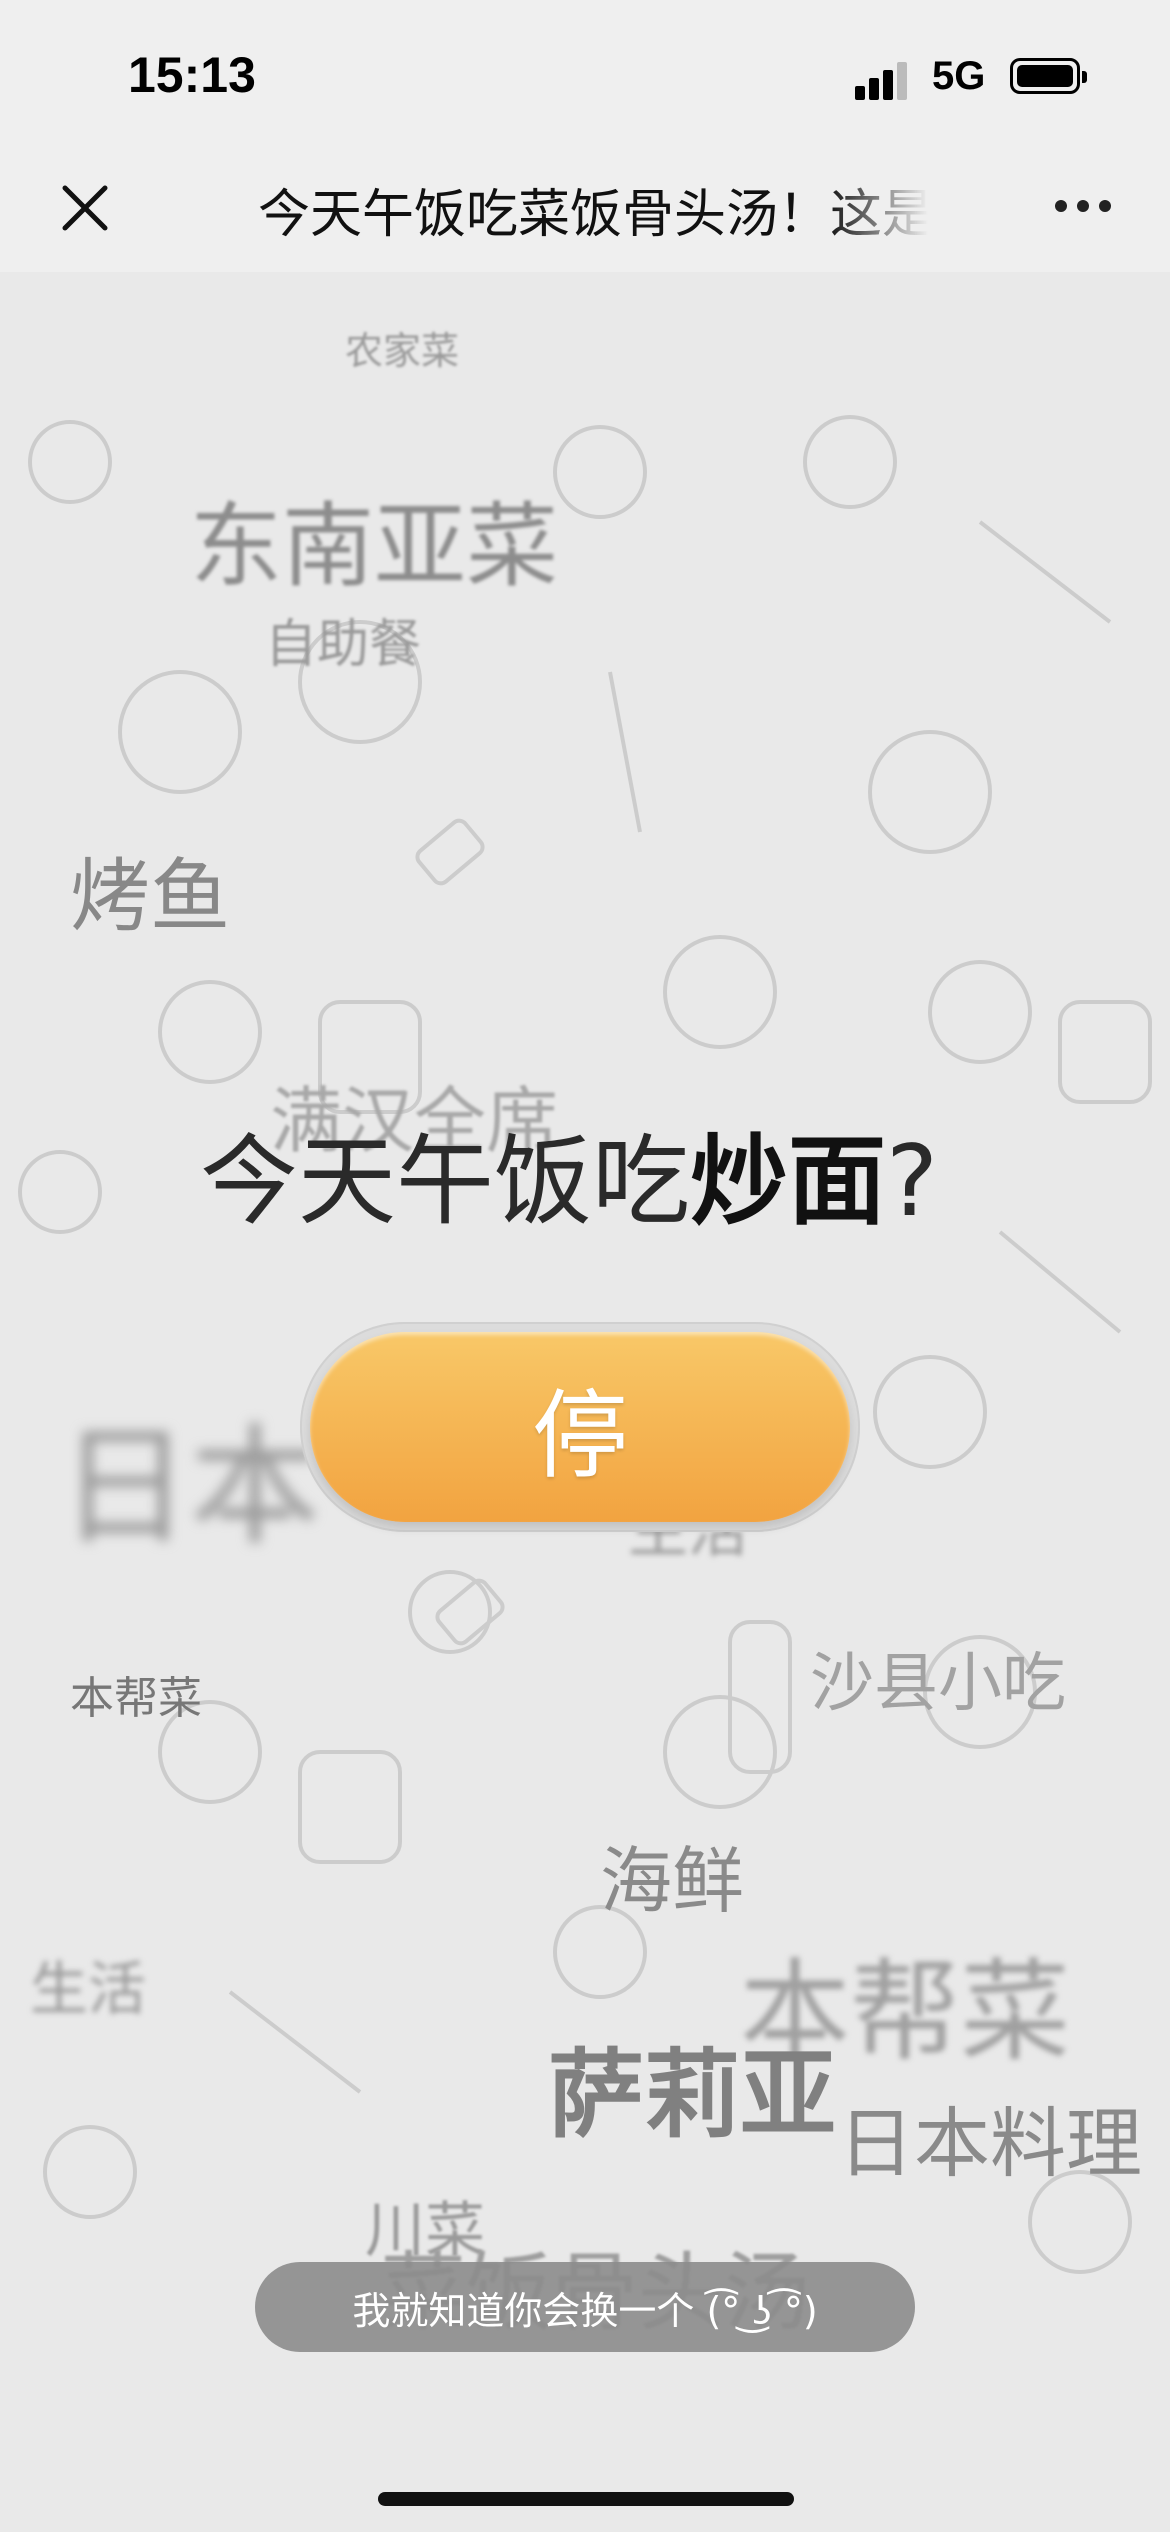 Image resolution: width=1170 pixels, height=2532 pixels. I want to click on floating-word: 沙县小吃, so click(938, 1684).